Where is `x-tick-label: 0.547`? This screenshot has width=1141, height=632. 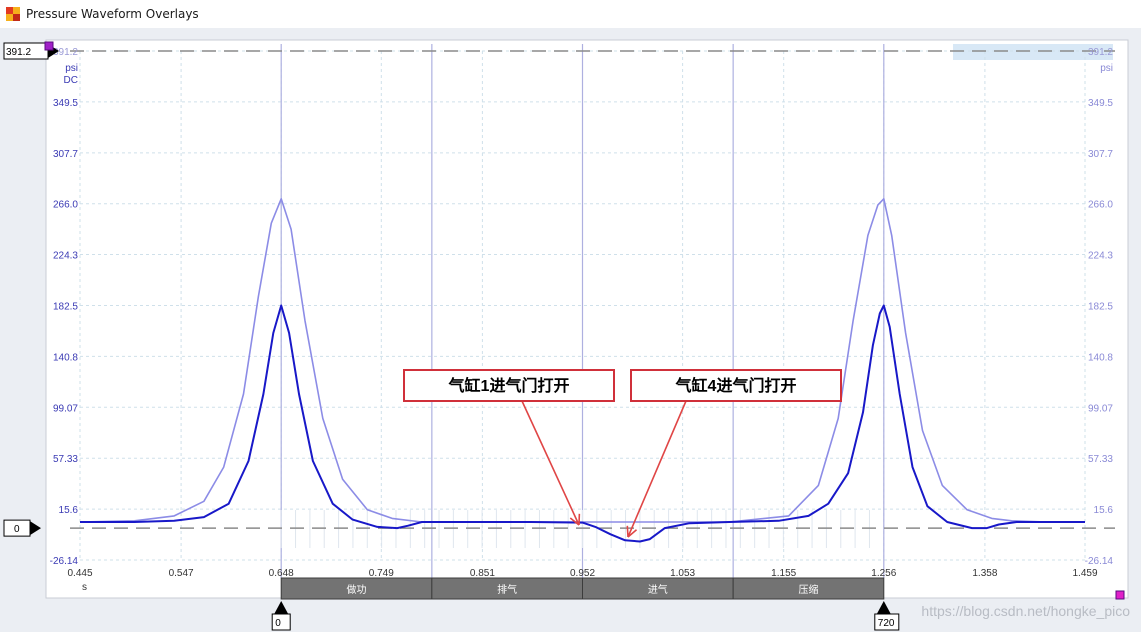
x-tick-label: 0.547 is located at coordinates (181, 573).